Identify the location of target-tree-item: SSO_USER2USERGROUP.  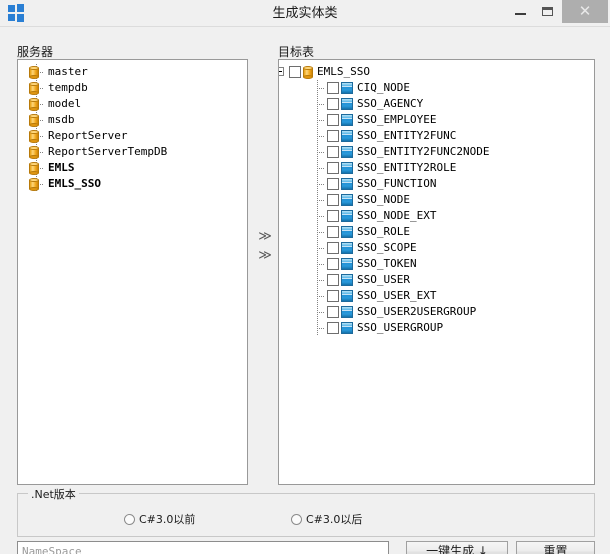
(436, 312).